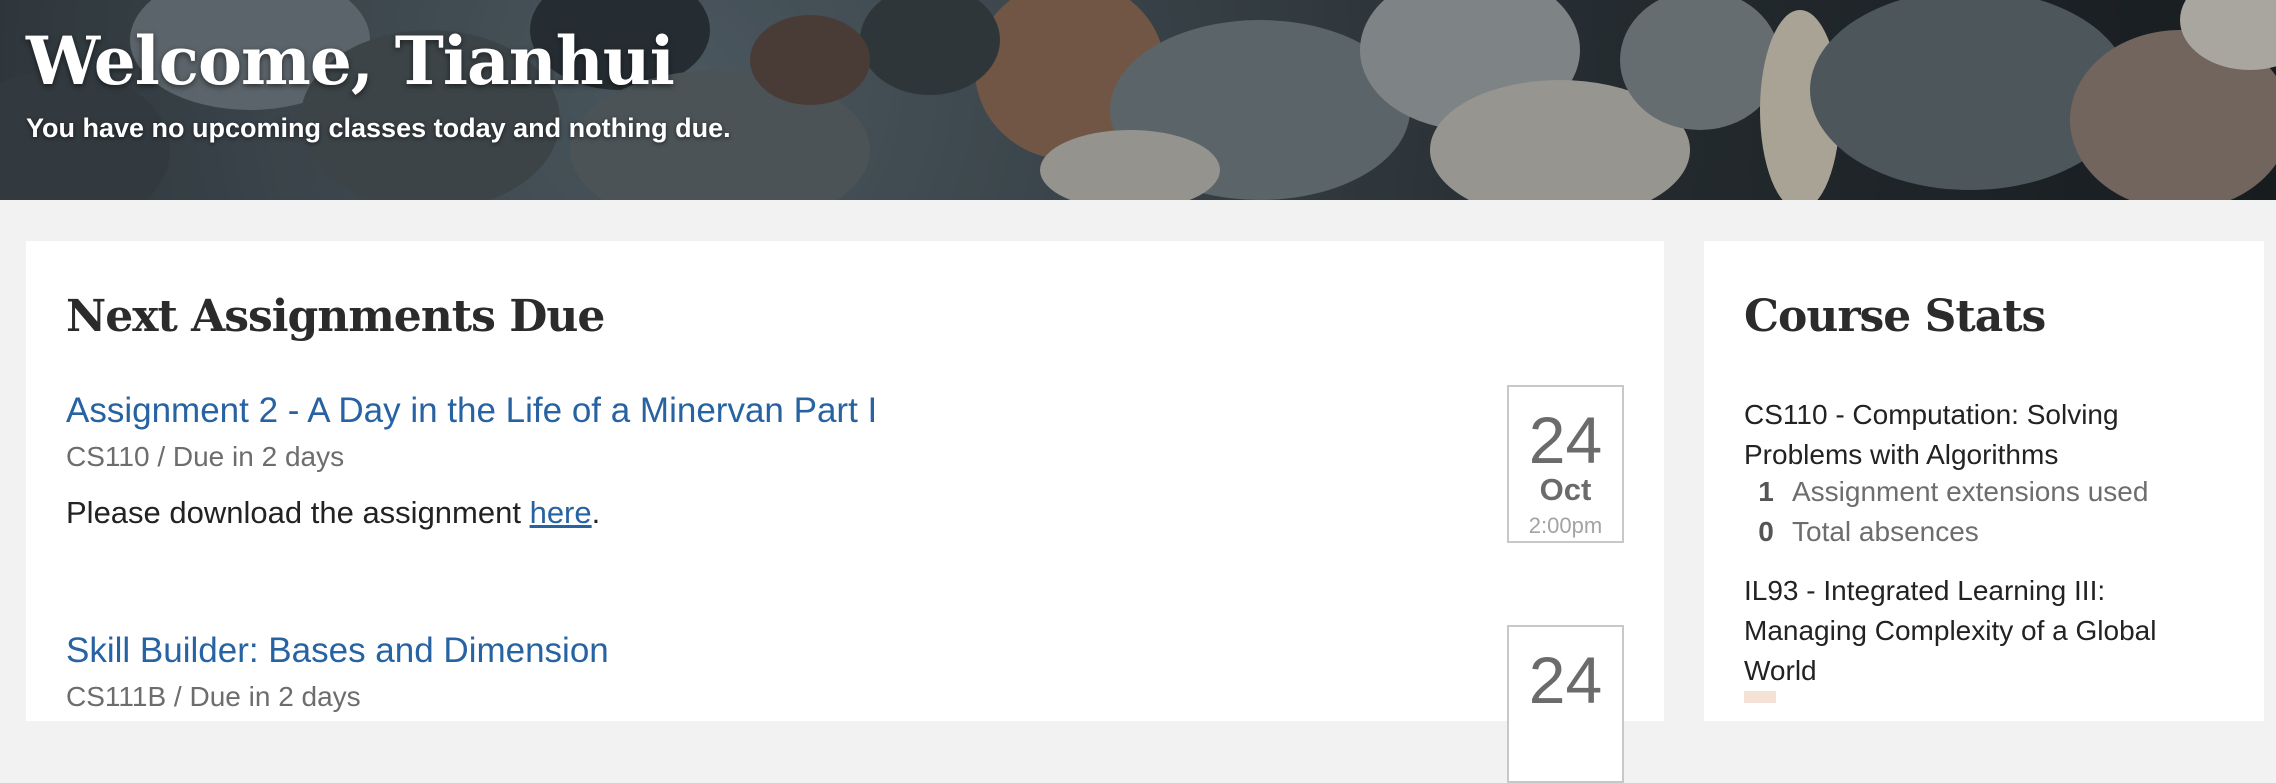  What do you see at coordinates (335, 316) in the screenshot?
I see `next-assignments-heading: Next Assignments Due` at bounding box center [335, 316].